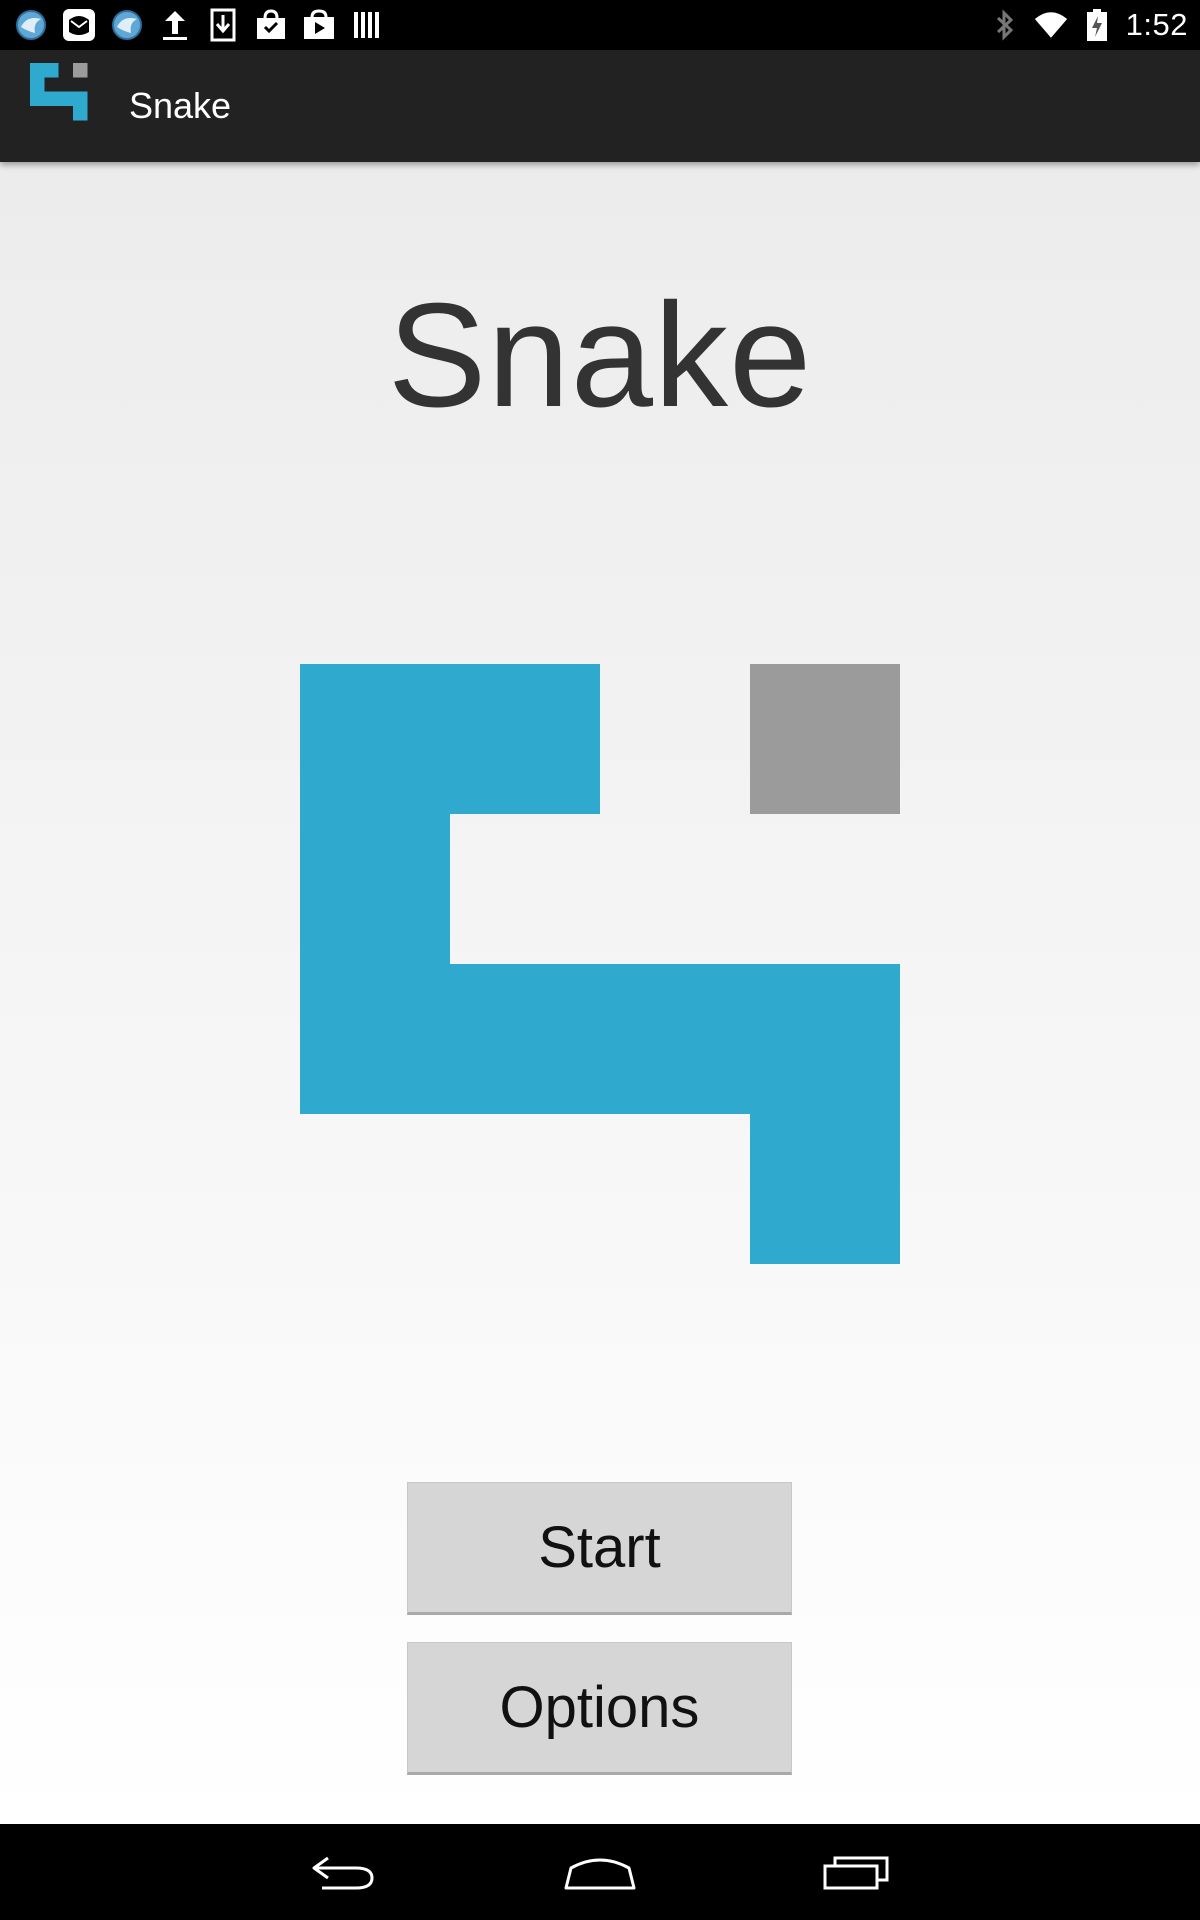 Image resolution: width=1200 pixels, height=1920 pixels. Describe the element at coordinates (199, 25) in the screenshot. I see `notification-area` at that location.